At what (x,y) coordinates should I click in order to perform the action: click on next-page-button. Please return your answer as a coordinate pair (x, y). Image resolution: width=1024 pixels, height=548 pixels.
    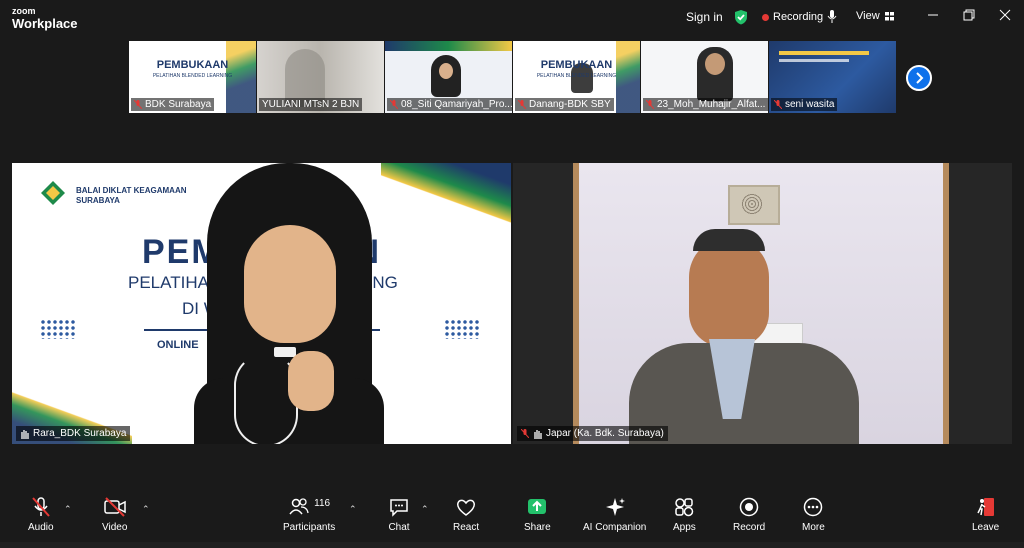
    Looking at the image, I should click on (919, 78).